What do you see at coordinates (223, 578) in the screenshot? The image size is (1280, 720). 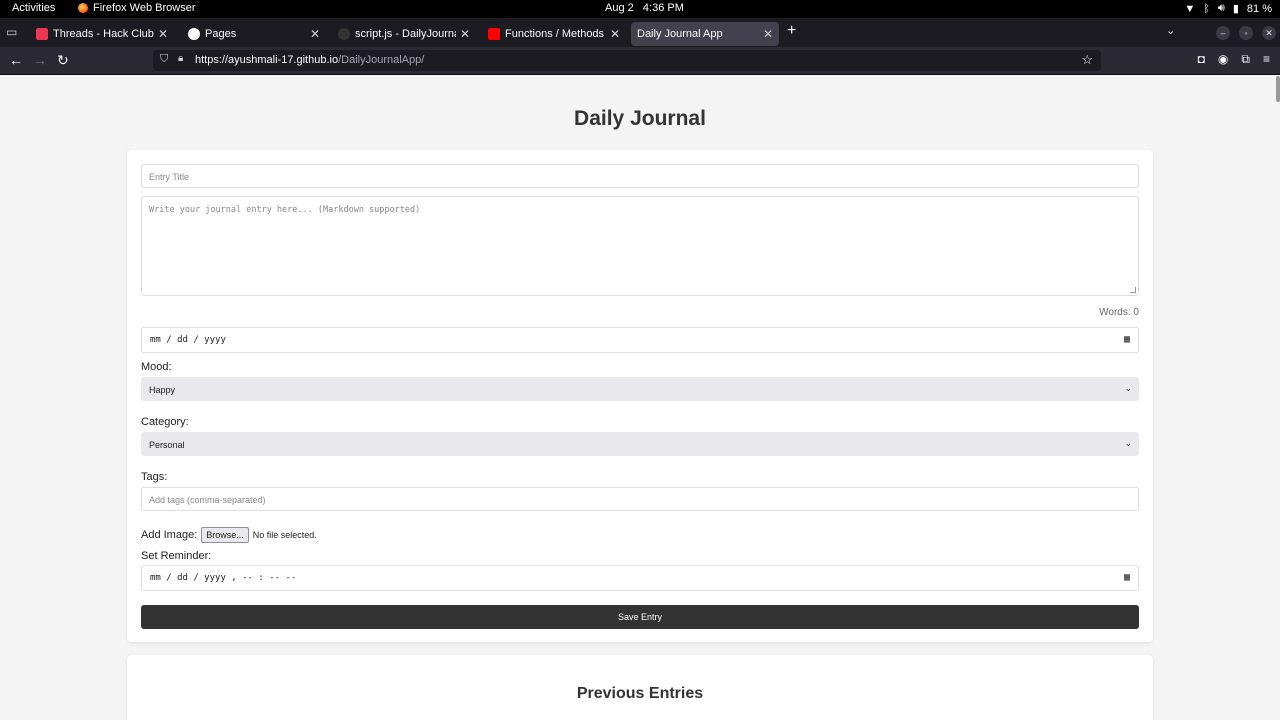 I see `reminder-placeholder: mm / dd / yyyy , -- : -- --` at bounding box center [223, 578].